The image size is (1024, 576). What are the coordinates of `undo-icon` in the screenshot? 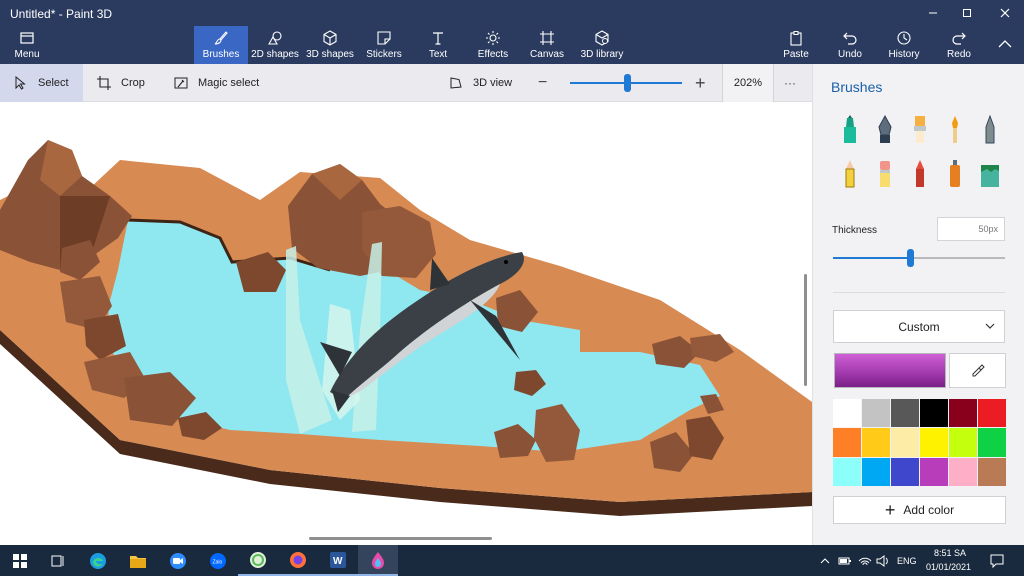 It's located at (850, 38).